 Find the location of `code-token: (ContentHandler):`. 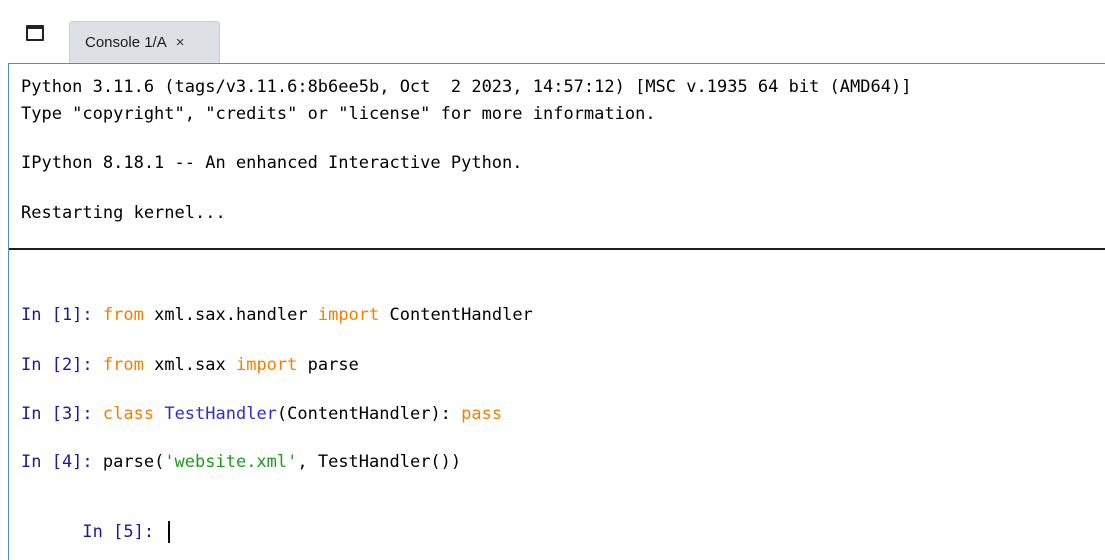

code-token: (ContentHandler): is located at coordinates (369, 414).